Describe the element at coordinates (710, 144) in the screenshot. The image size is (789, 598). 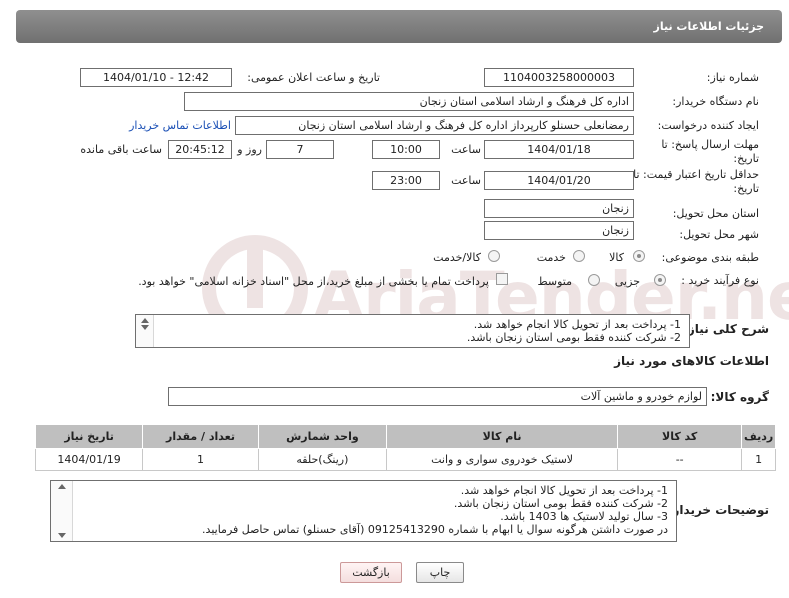
I see `reply-deadline-label: مهلت ارسال پاسخ: تا` at that location.